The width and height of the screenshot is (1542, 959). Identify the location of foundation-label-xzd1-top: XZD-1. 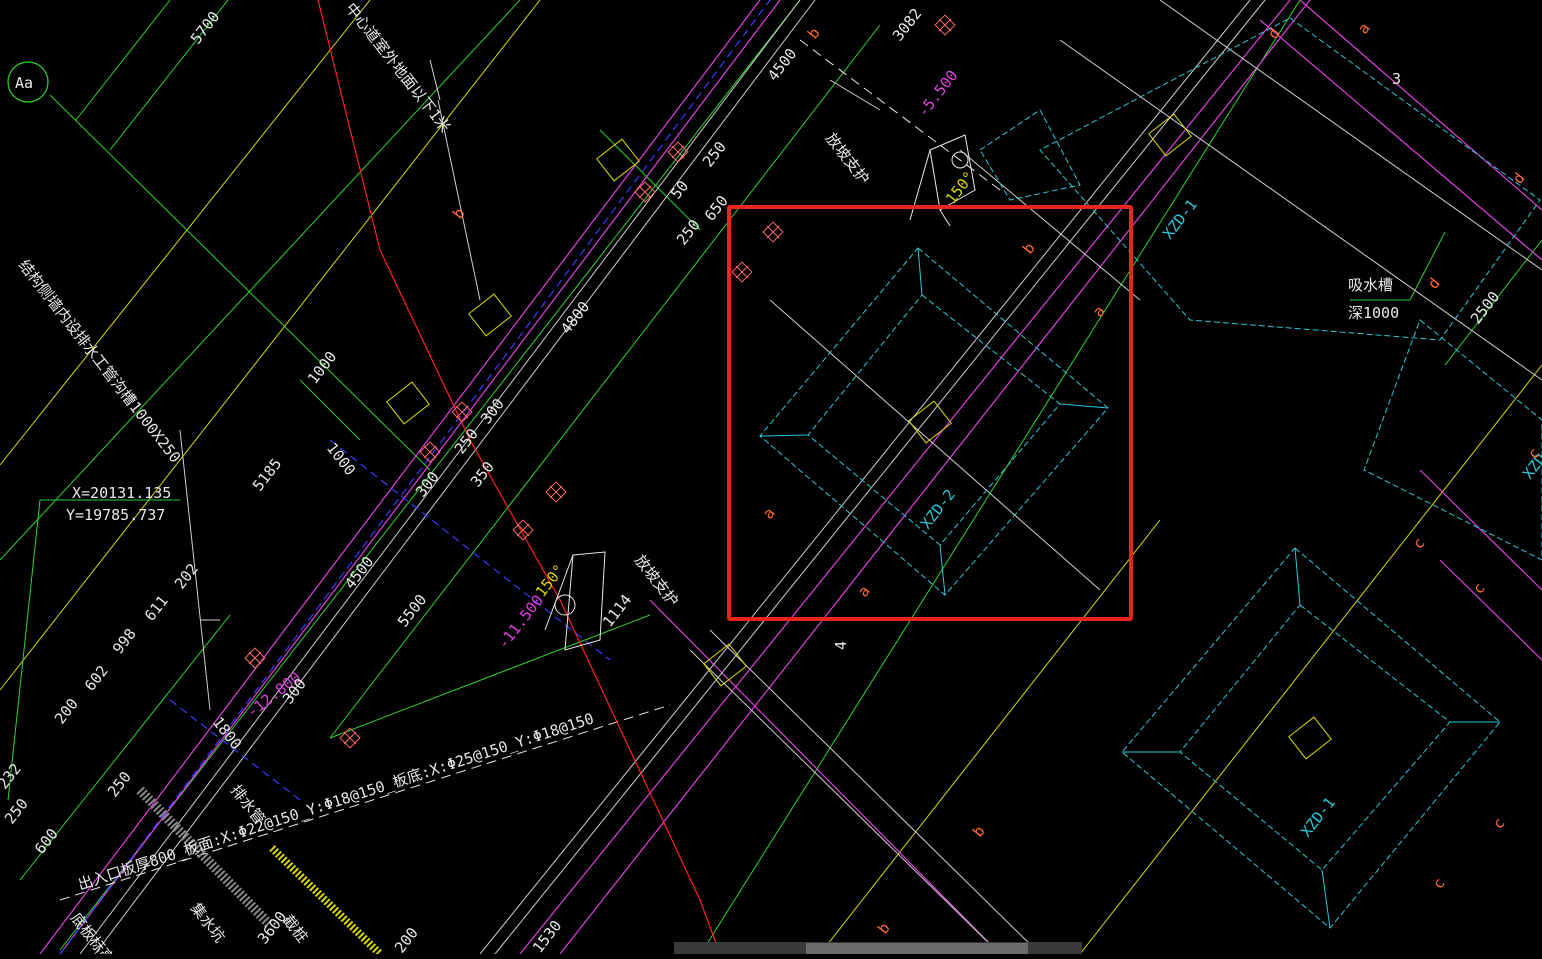
(1180, 219).